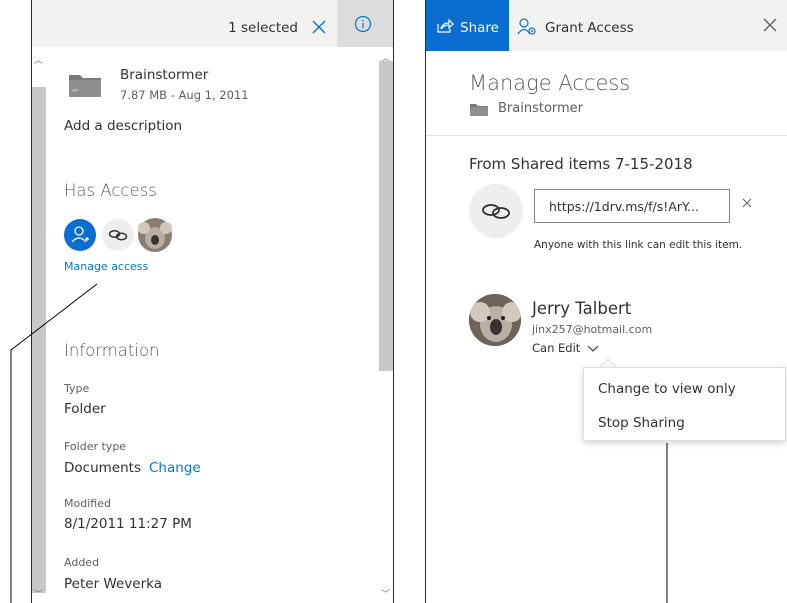  What do you see at coordinates (54, 443) in the screenshot?
I see `callout-line-manage-access` at bounding box center [54, 443].